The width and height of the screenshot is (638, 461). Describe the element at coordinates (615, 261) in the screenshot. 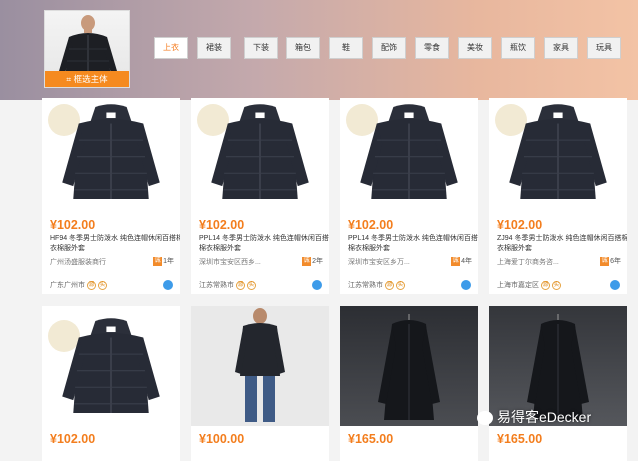

I see `years-label: 6年` at that location.